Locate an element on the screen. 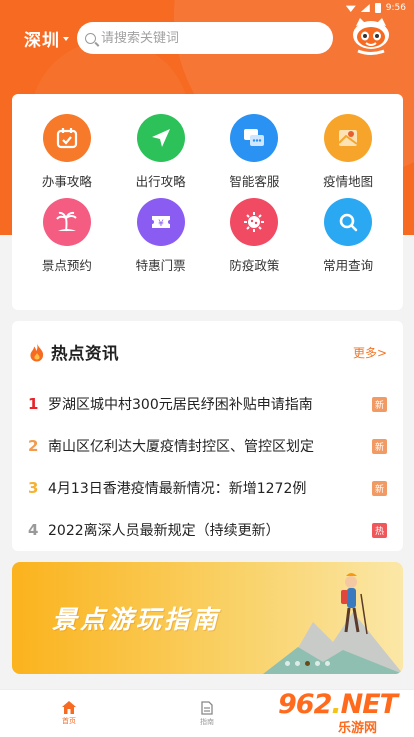 Image resolution: width=414 pixels, height=737 pixels. news-item: 3 4月13日香港疫情最新情况：新增1272例 新 is located at coordinates (207, 488).